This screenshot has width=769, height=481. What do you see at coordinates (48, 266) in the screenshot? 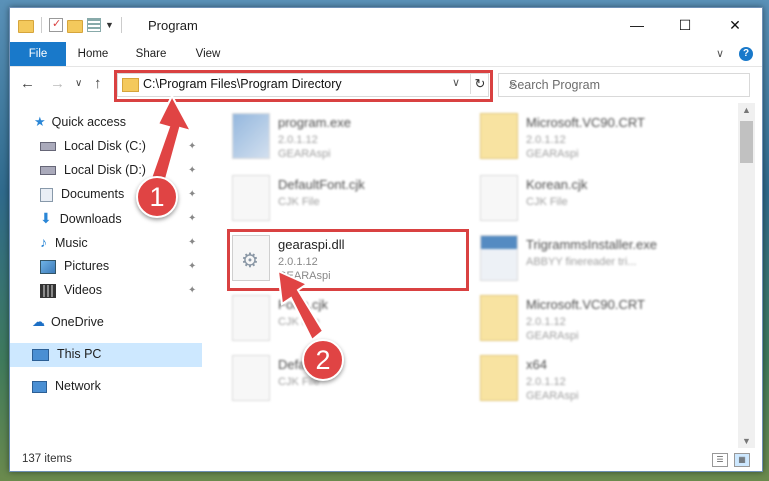
I see `pictures-icon` at bounding box center [48, 266].